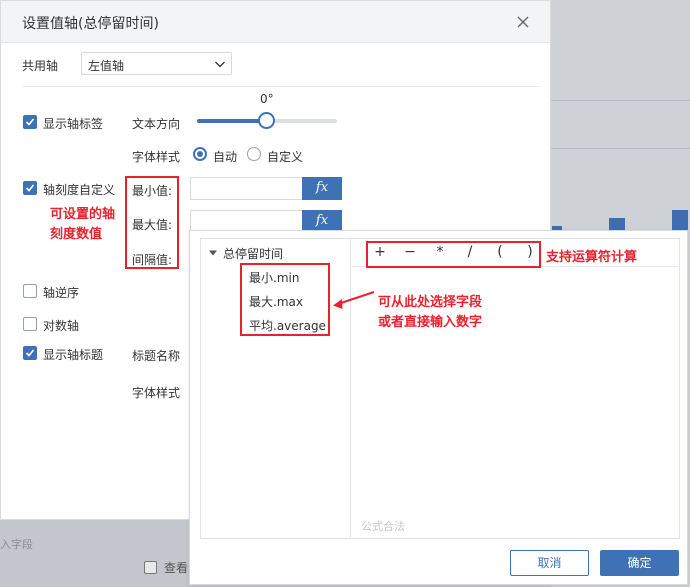 This screenshot has width=690, height=587. Describe the element at coordinates (152, 225) in the screenshot. I see `max-value-label: 最大值:` at that location.